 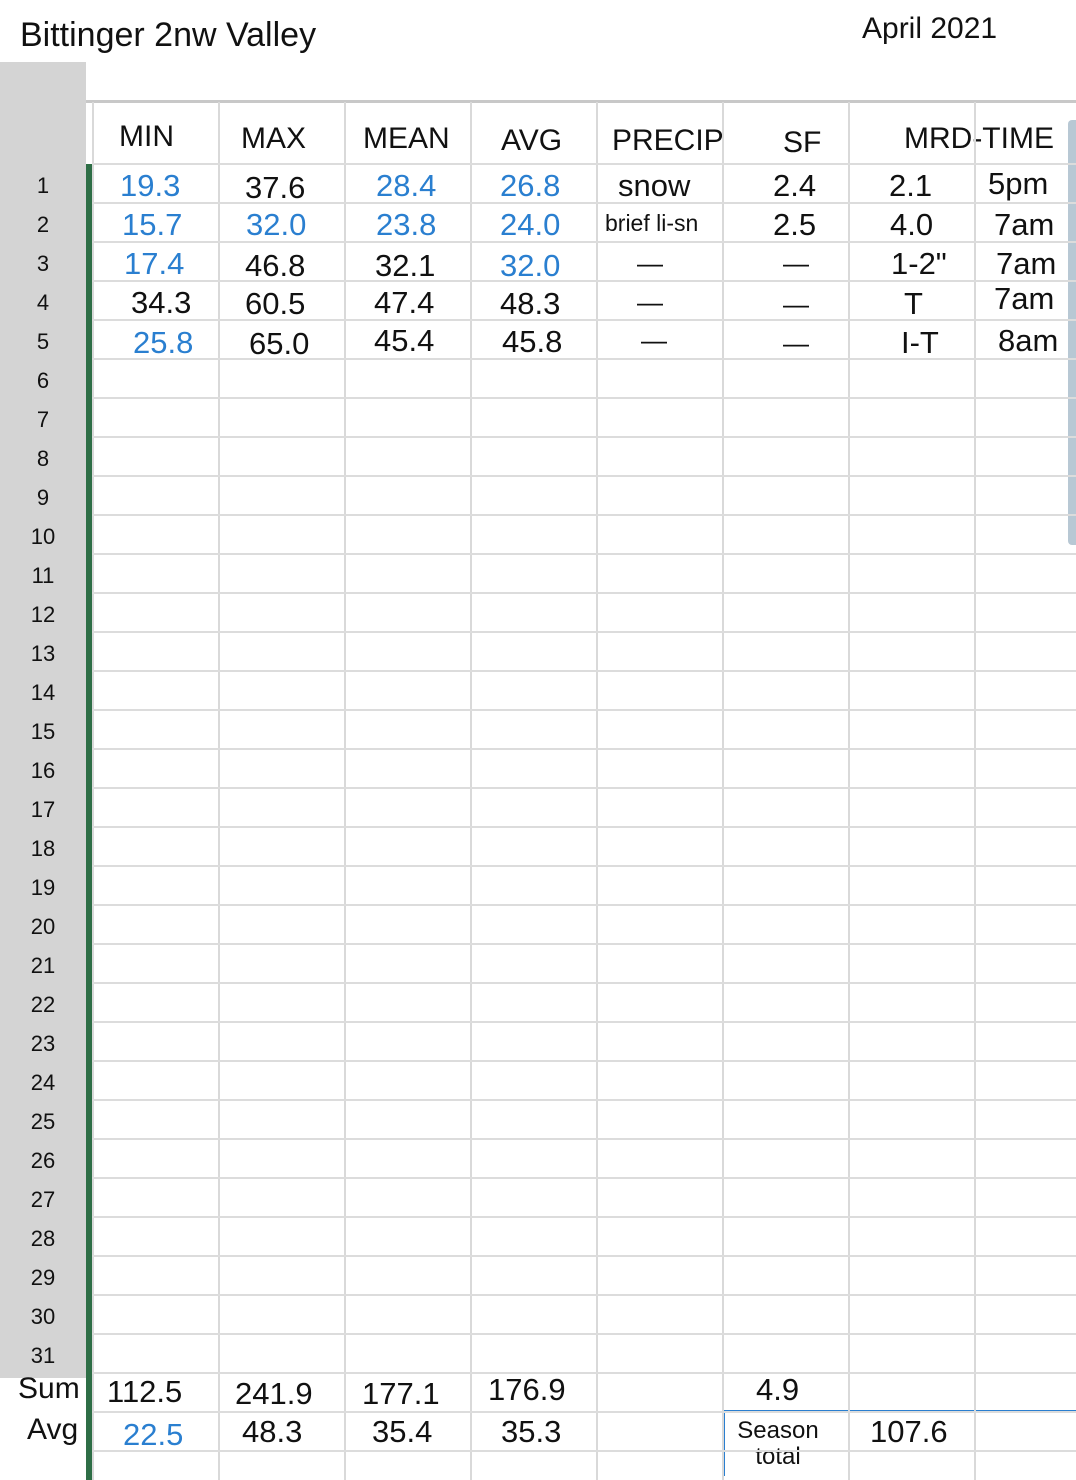 What do you see at coordinates (910, 185) in the screenshot?
I see `cell-mrd: 2.1` at bounding box center [910, 185].